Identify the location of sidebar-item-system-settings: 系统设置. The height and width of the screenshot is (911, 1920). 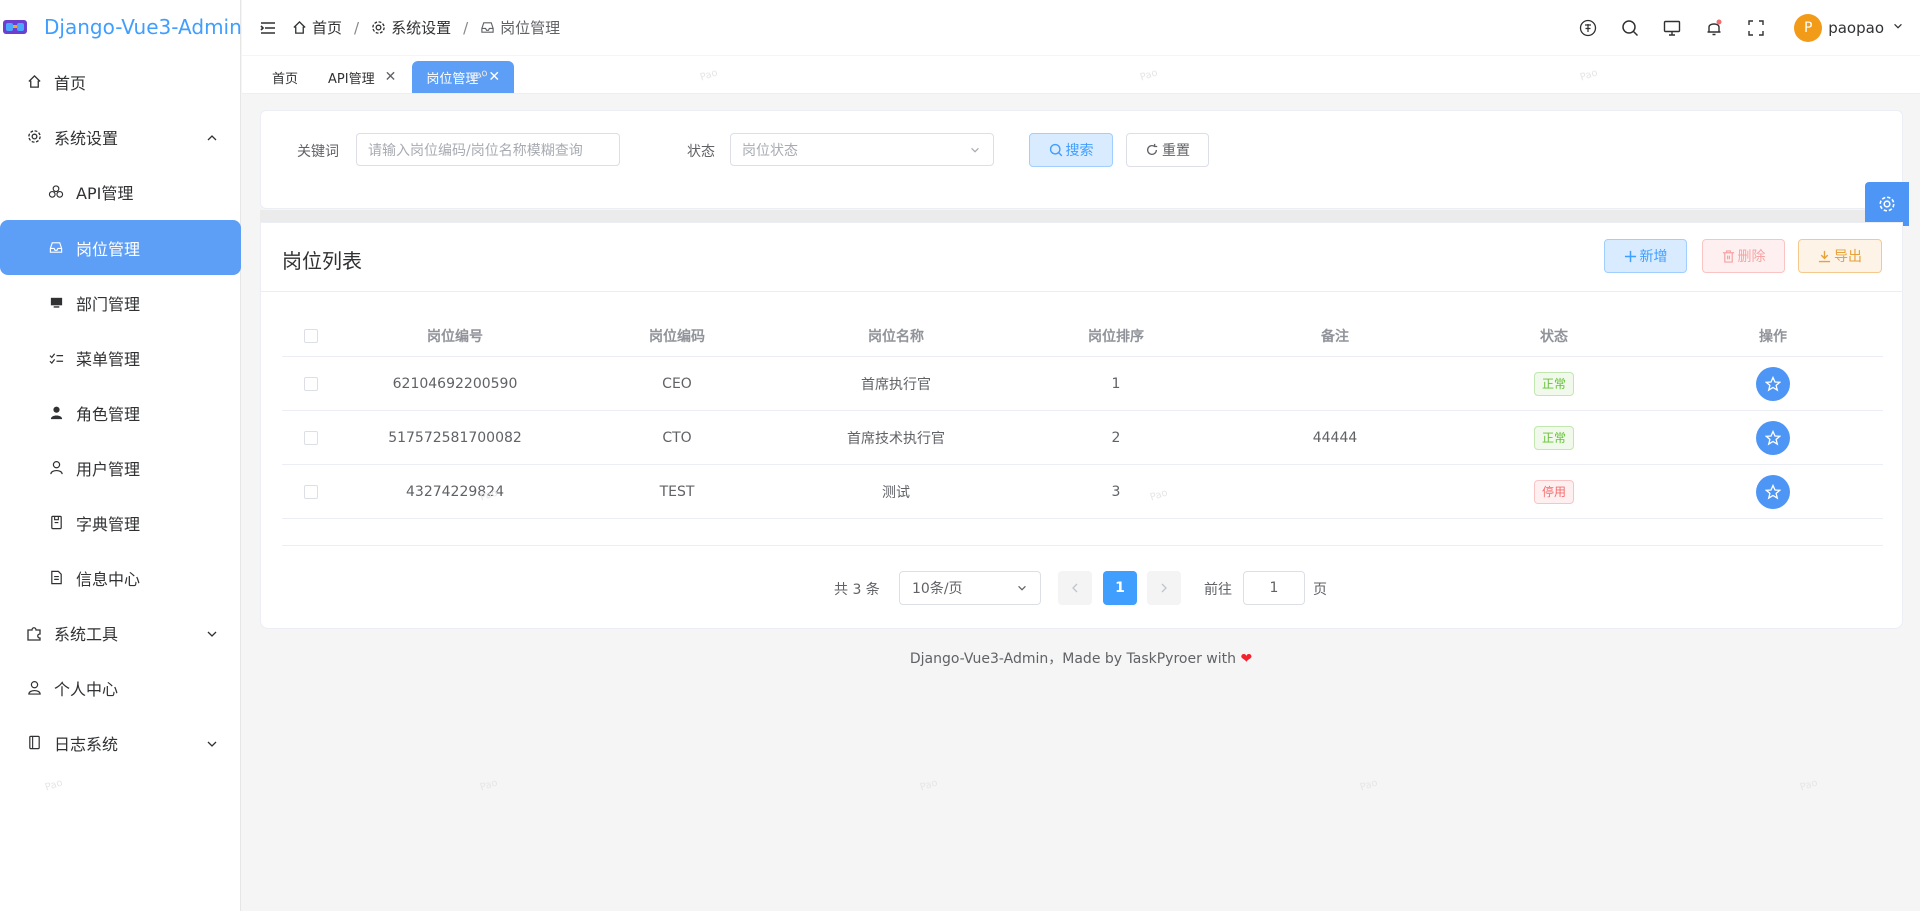
(120, 136).